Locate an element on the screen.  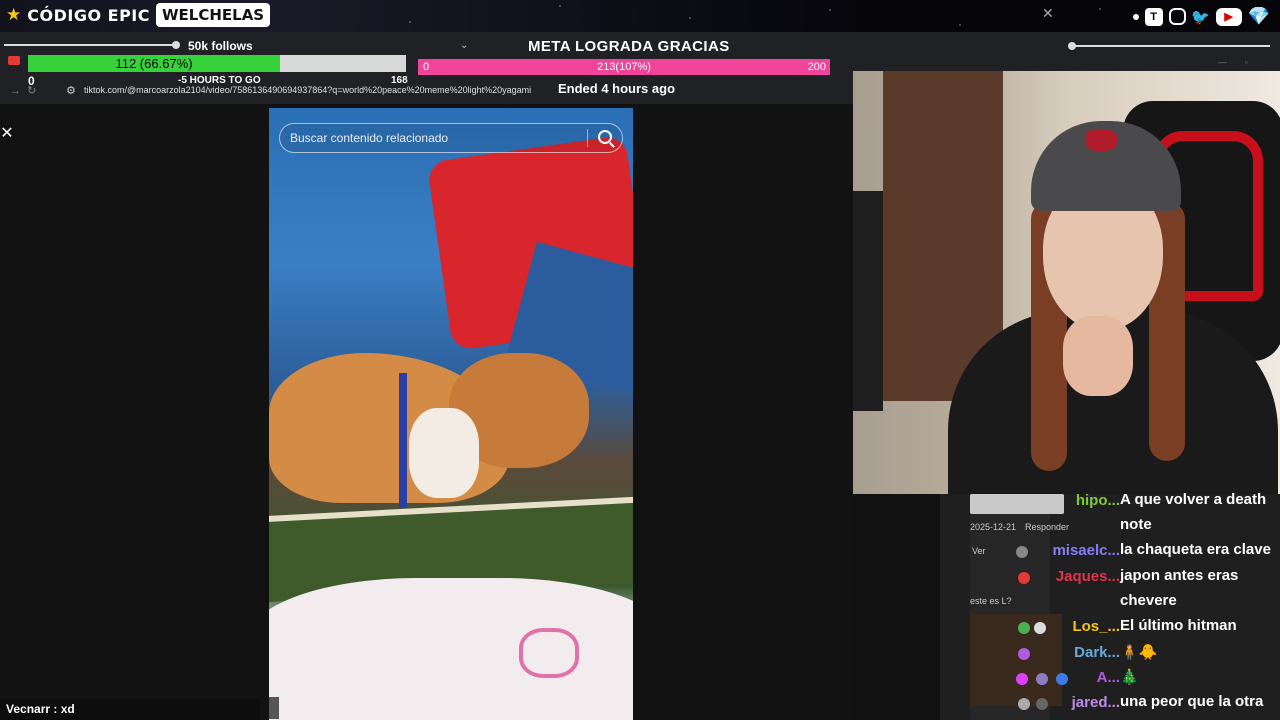
search-divider is located at coordinates (587, 138).